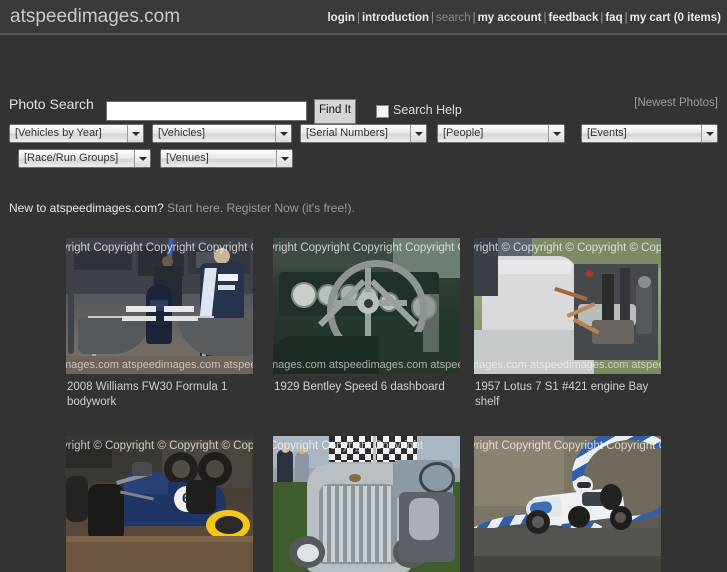 This screenshot has width=727, height=572. Describe the element at coordinates (51, 104) in the screenshot. I see `photo-search-label: Photo Search` at that location.